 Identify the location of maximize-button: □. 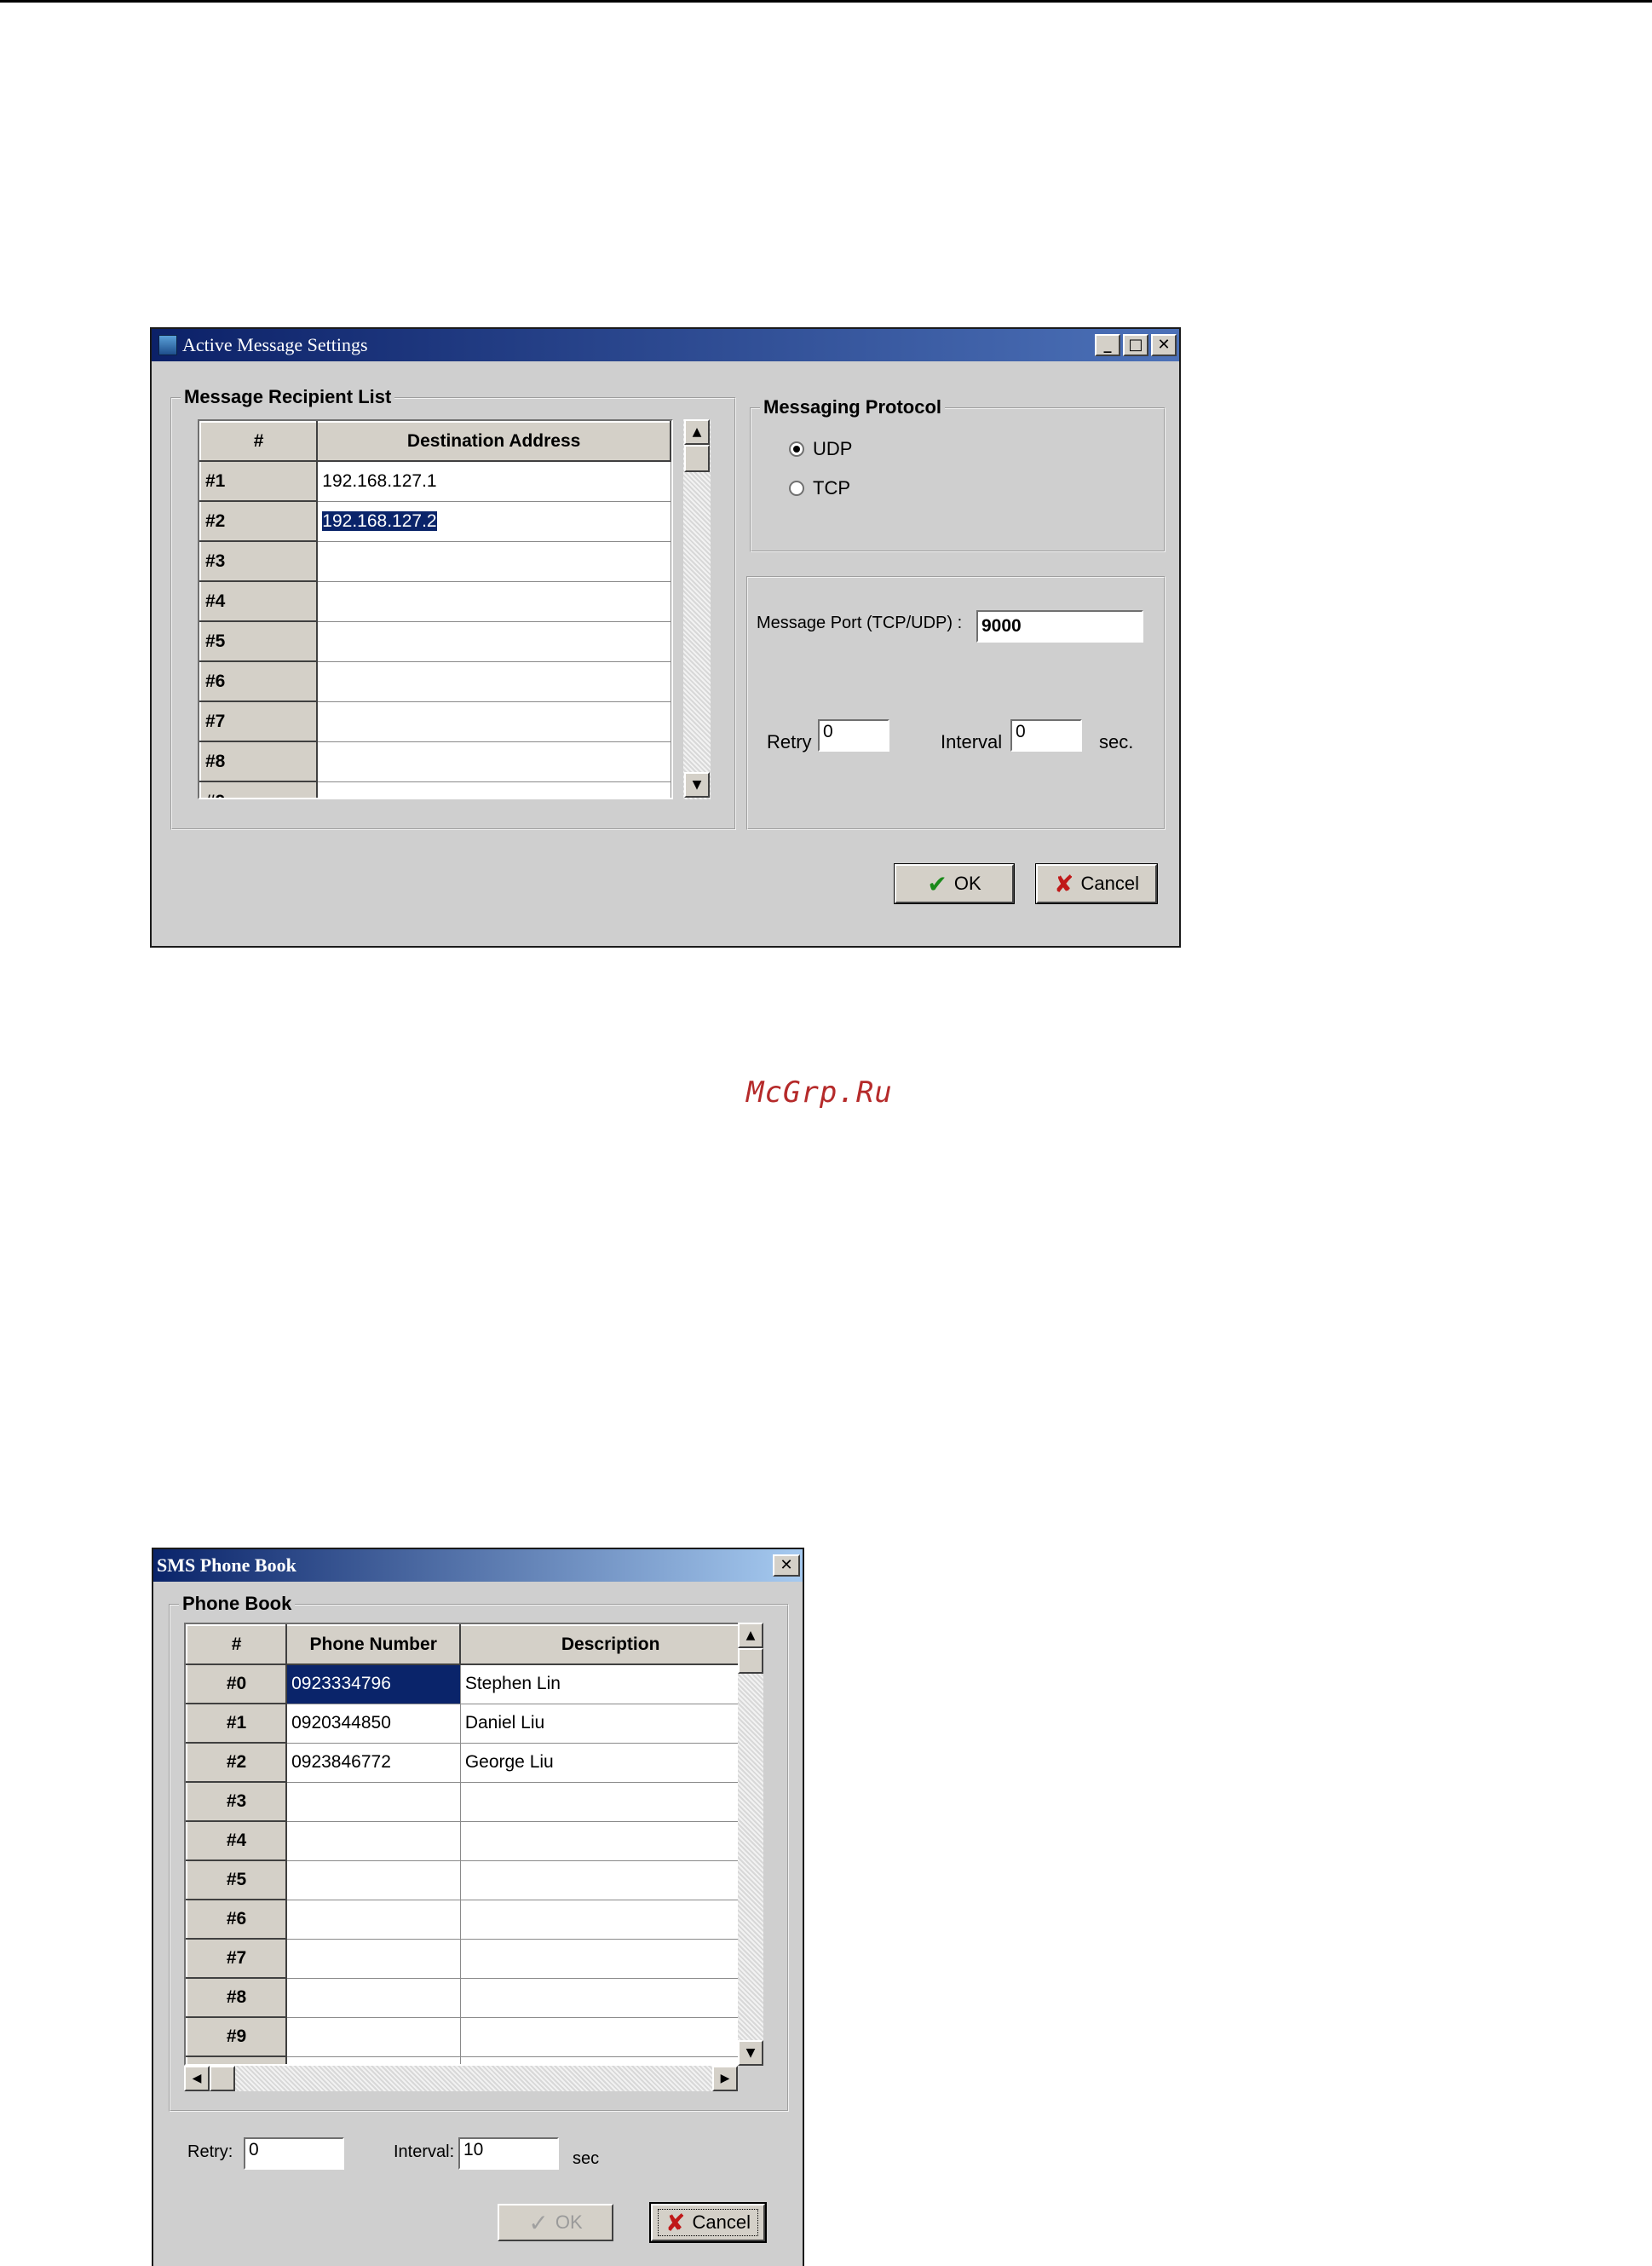
(1135, 345).